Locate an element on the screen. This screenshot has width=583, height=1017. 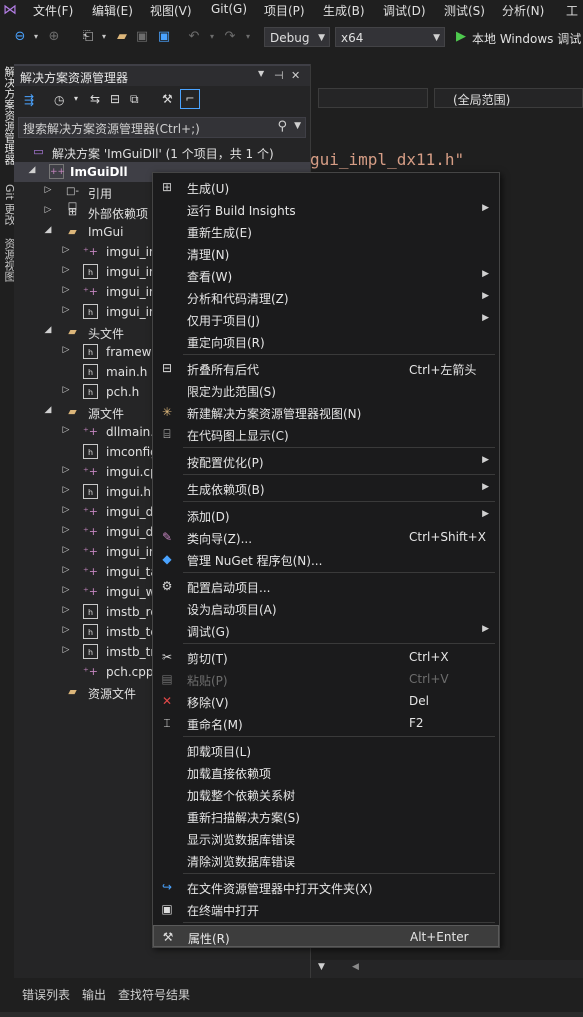
window-position-icon: ▼ is located at coordinates (261, 73).